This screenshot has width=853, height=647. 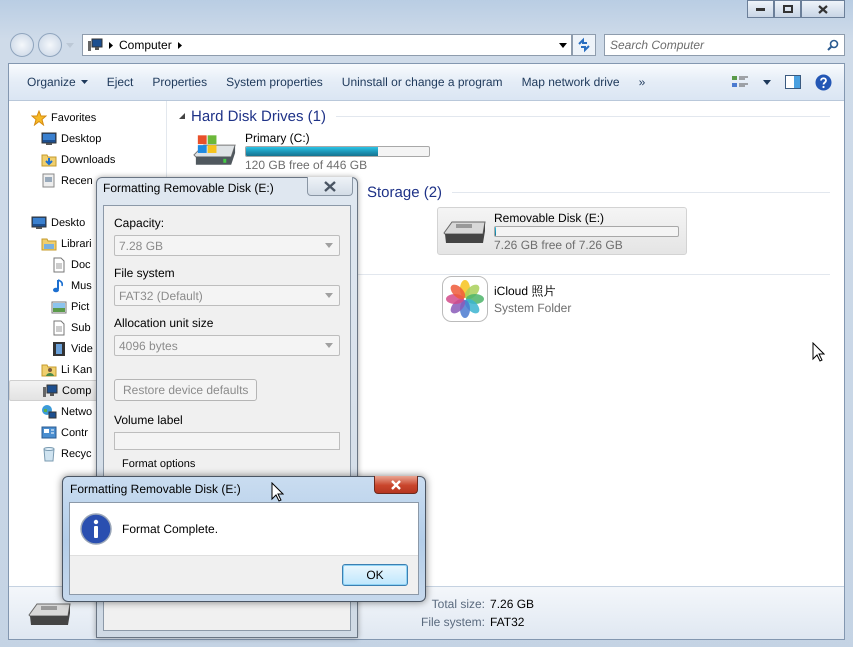 I want to click on item-detail: 7.26 GB free of 7.26 GB, so click(x=559, y=245).